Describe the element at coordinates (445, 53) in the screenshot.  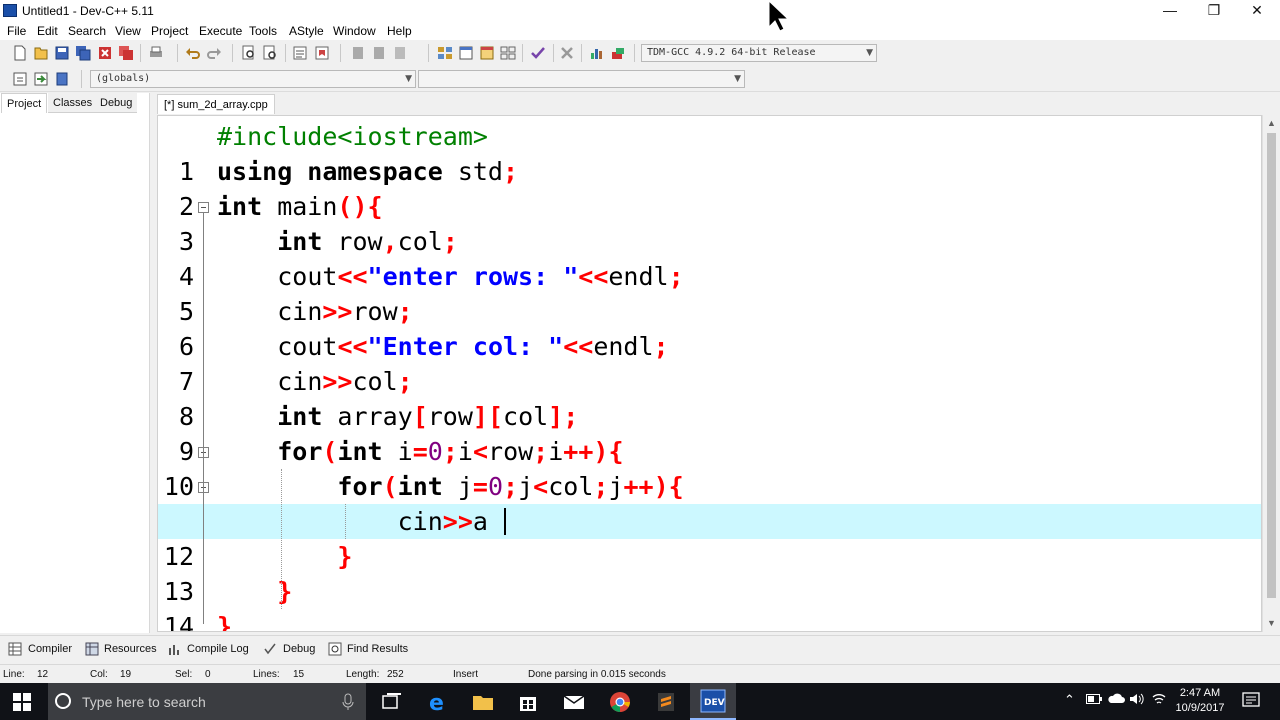
I see `compile-icon` at that location.